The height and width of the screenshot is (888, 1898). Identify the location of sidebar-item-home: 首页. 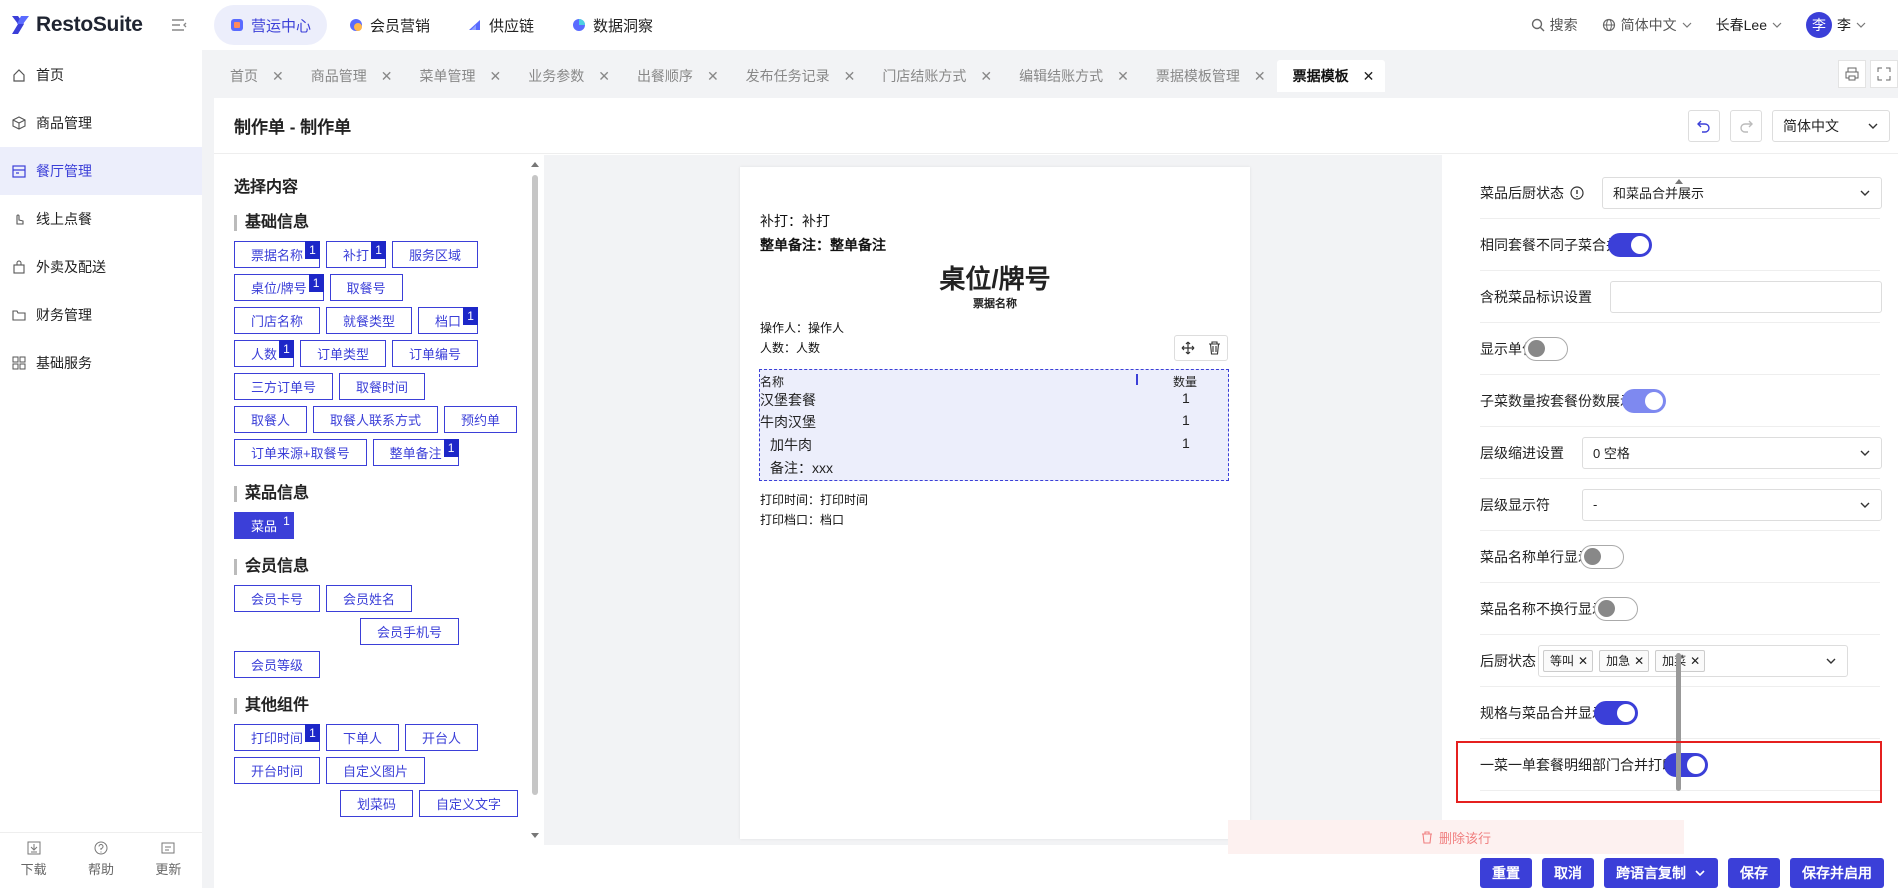
(101, 75).